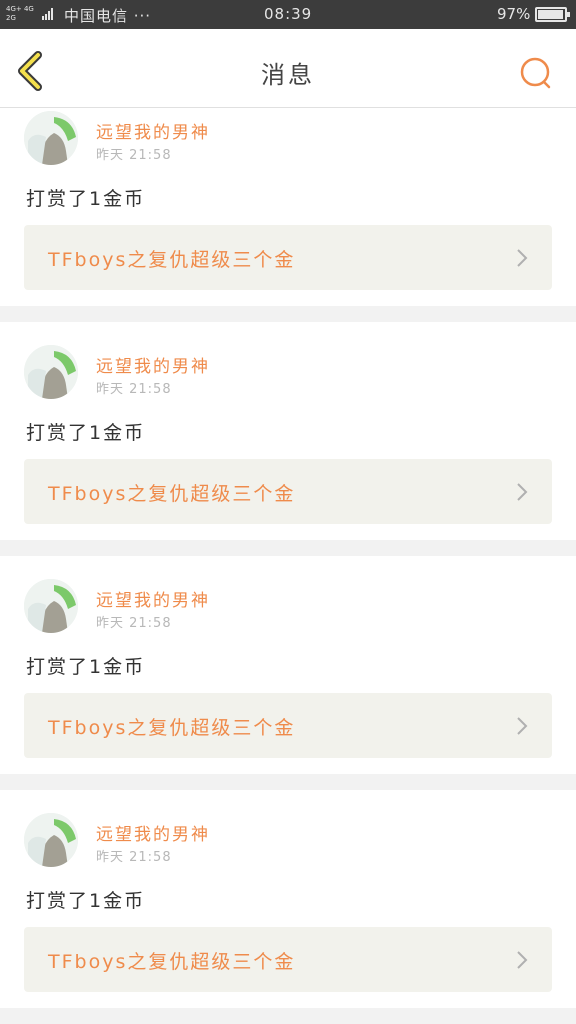  I want to click on carrier-label: 中国电信 ···, so click(108, 16).